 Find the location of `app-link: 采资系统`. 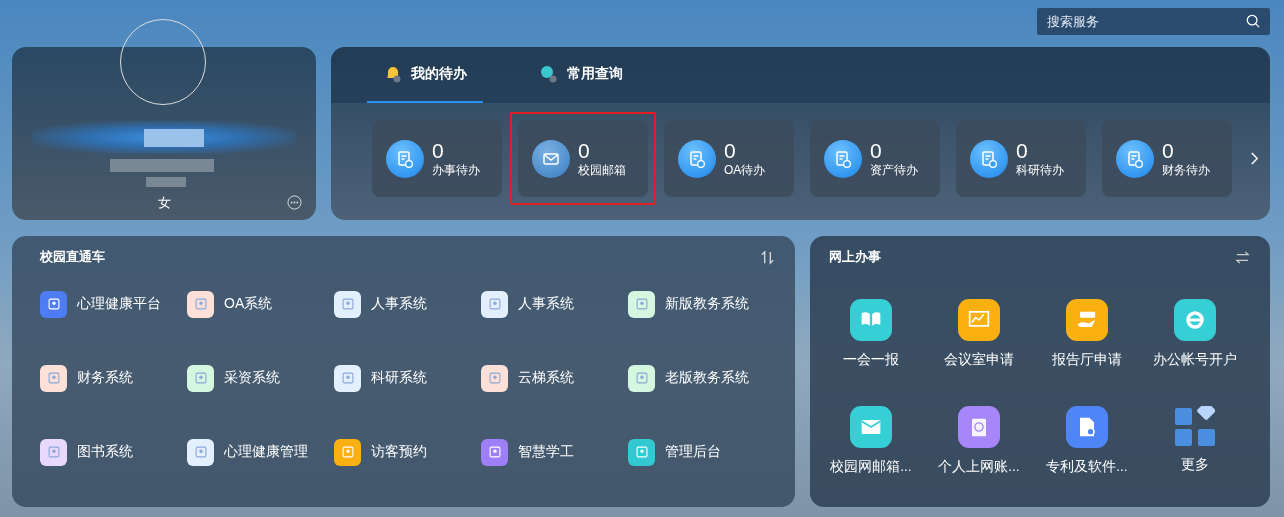

app-link: 采资系统 is located at coordinates (252, 378).